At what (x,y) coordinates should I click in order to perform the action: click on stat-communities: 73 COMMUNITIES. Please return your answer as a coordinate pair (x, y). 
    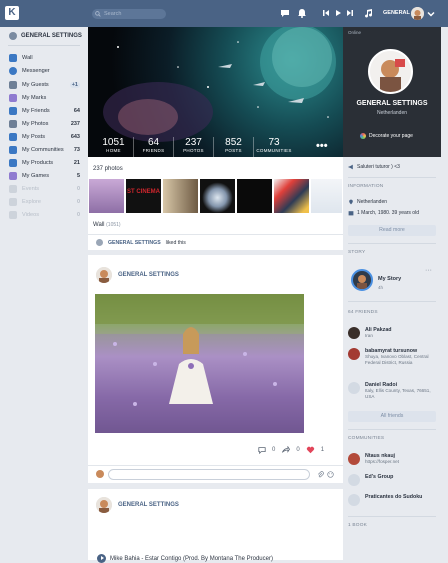
    Looking at the image, I should click on (274, 147).